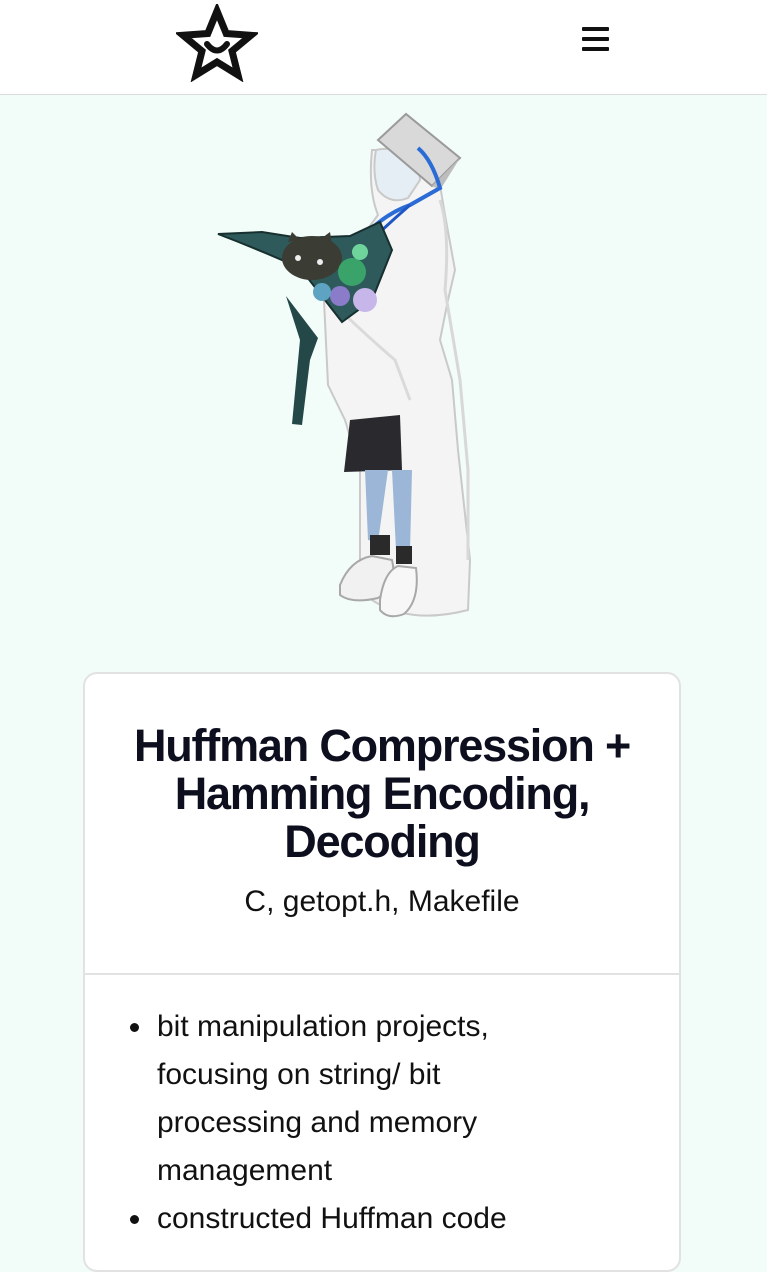 The height and width of the screenshot is (1272, 767). Describe the element at coordinates (595, 39) in the screenshot. I see `hamburger-menu-icon` at that location.